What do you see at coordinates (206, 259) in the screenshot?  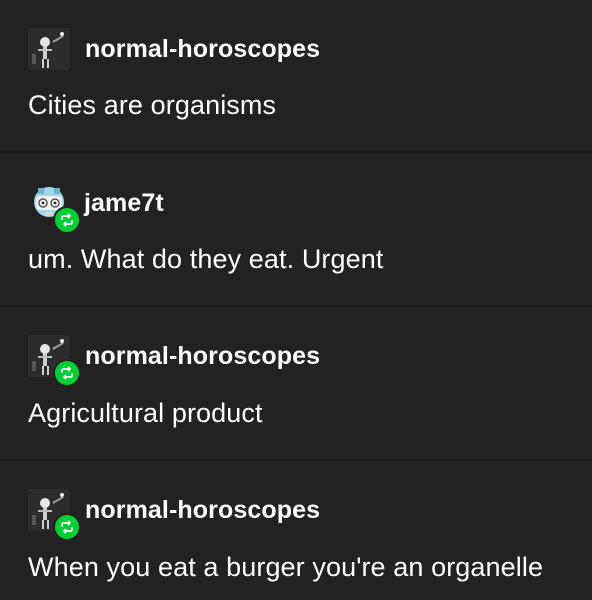 I see `post-text: um. What do they eat. Urgent` at bounding box center [206, 259].